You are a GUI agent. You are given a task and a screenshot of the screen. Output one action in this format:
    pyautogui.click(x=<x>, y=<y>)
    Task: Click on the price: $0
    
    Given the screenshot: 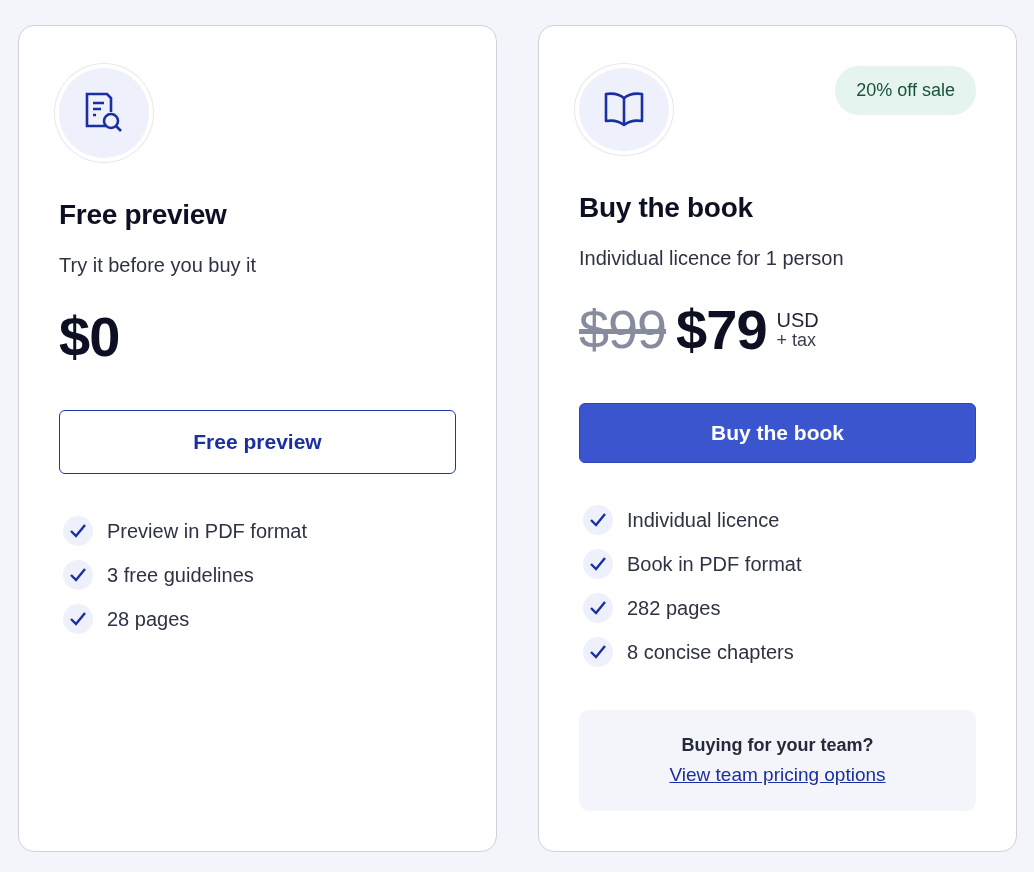 What is the action you would take?
    pyautogui.click(x=89, y=337)
    